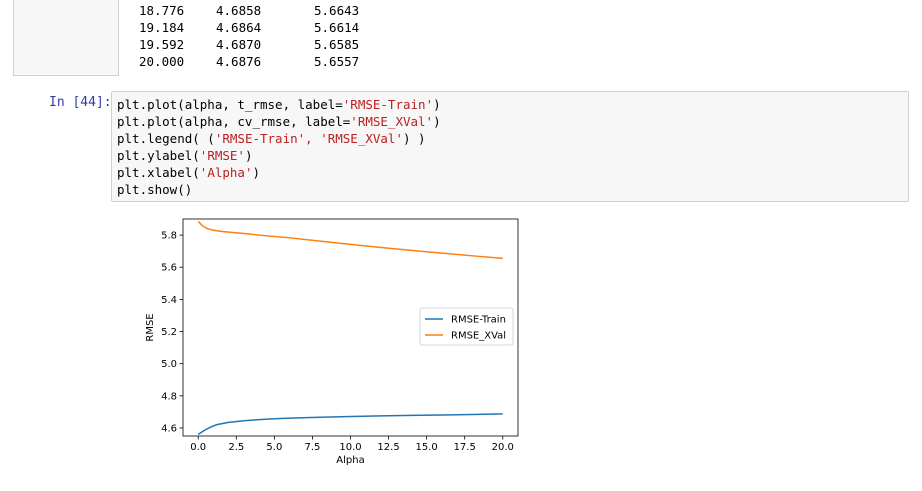 The width and height of the screenshot is (922, 491). What do you see at coordinates (169, 332) in the screenshot?
I see `y-tick-label: 5.2` at bounding box center [169, 332].